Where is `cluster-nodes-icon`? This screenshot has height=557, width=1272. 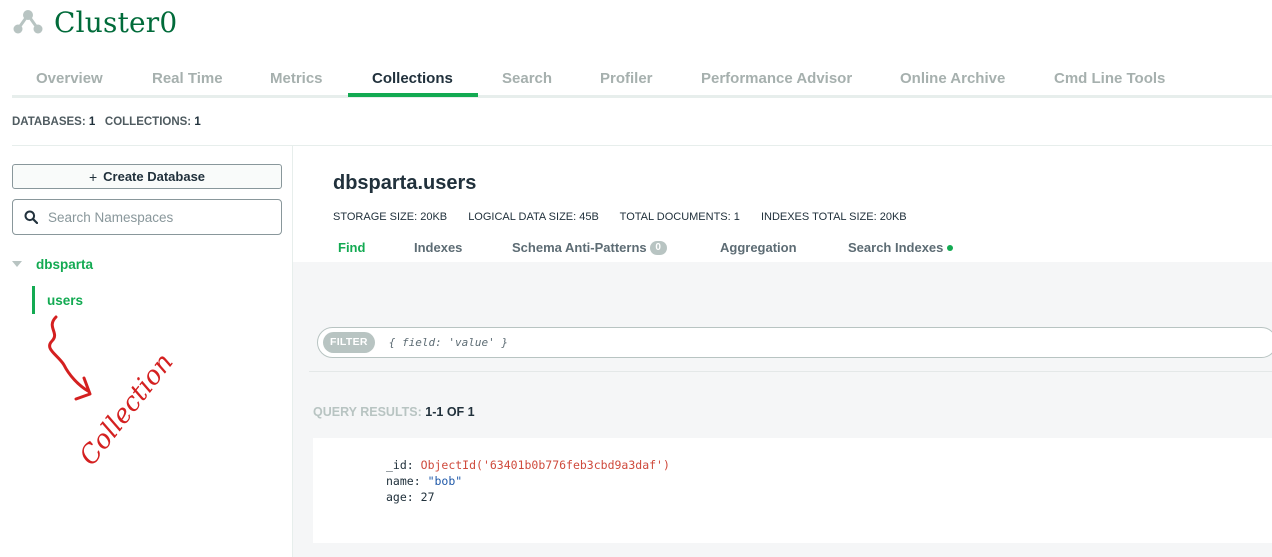
cluster-nodes-icon is located at coordinates (28, 22).